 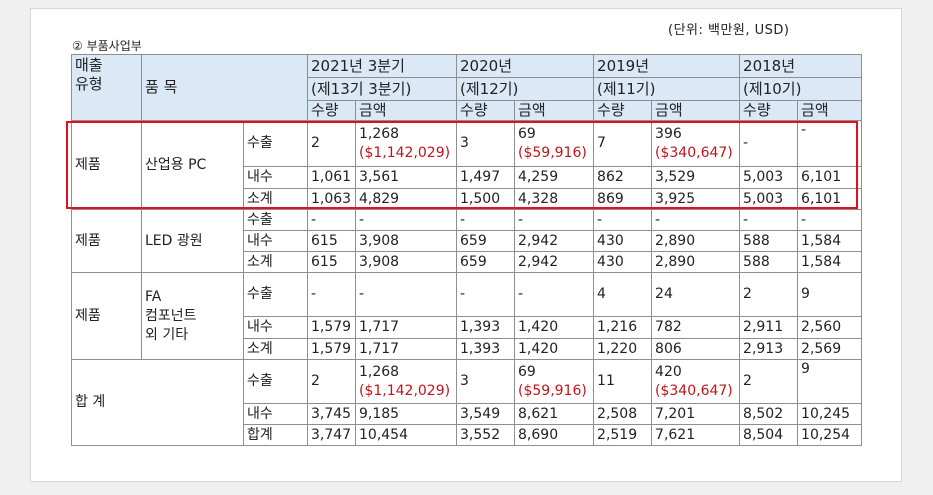 I want to click on qty-cell: 1,063, so click(x=331, y=199).